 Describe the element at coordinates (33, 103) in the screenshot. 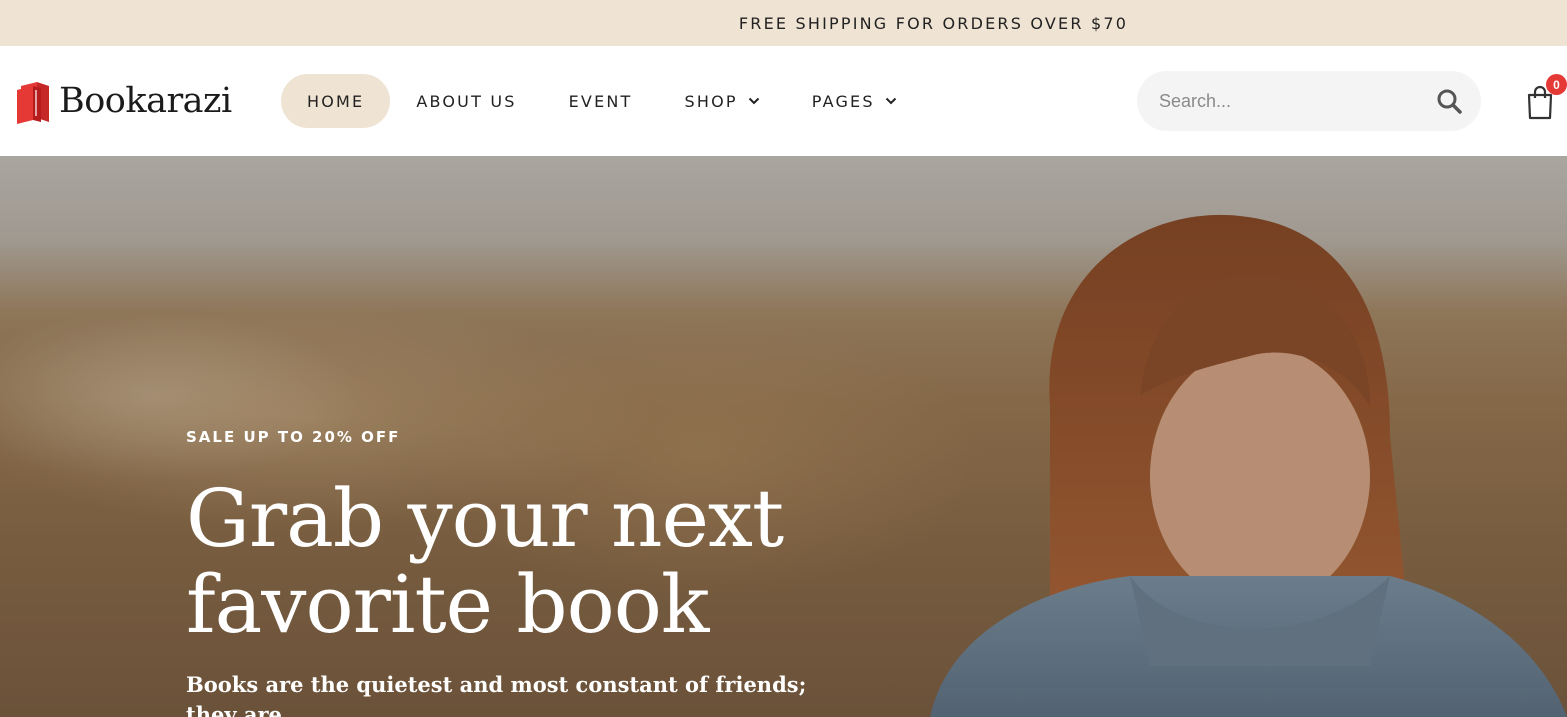

I see `books-icon` at that location.